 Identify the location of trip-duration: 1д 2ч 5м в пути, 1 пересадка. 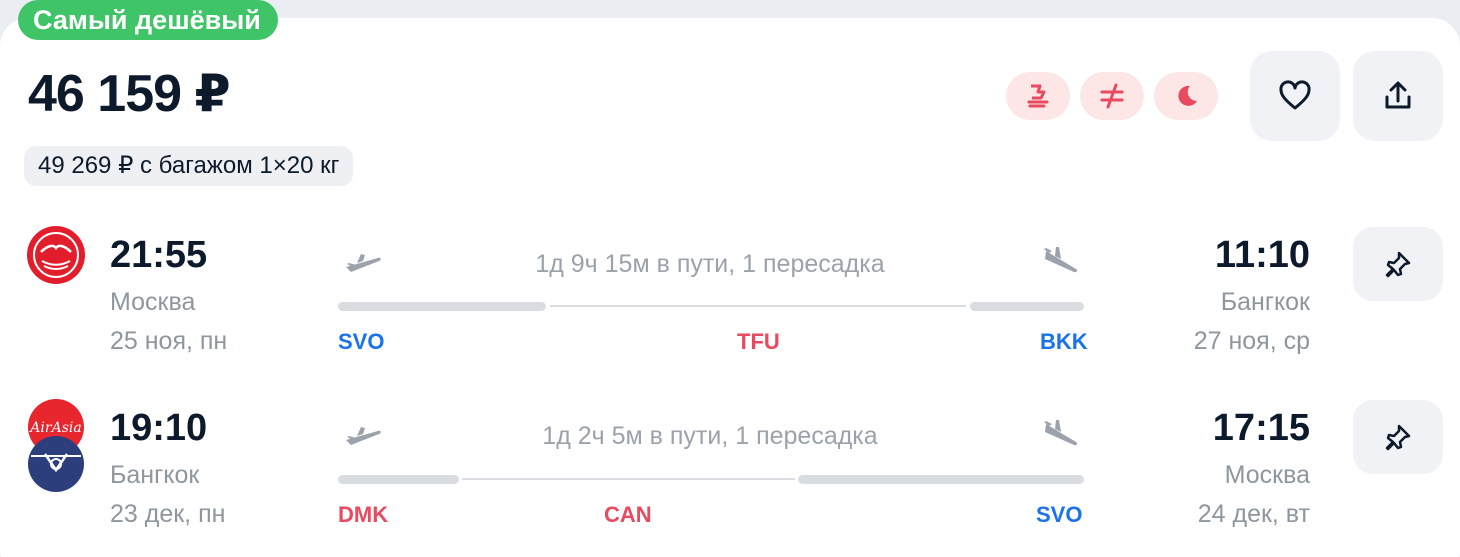
(710, 436).